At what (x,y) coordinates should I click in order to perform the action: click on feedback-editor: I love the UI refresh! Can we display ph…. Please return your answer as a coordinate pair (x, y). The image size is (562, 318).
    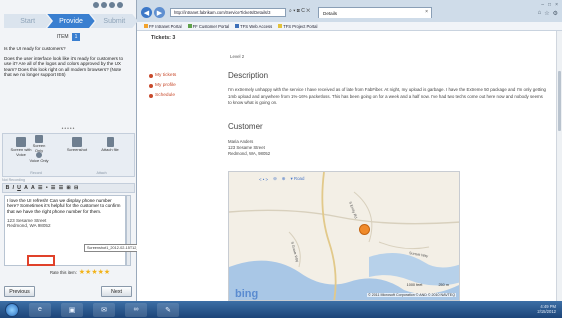
    Looking at the image, I should click on (65, 230).